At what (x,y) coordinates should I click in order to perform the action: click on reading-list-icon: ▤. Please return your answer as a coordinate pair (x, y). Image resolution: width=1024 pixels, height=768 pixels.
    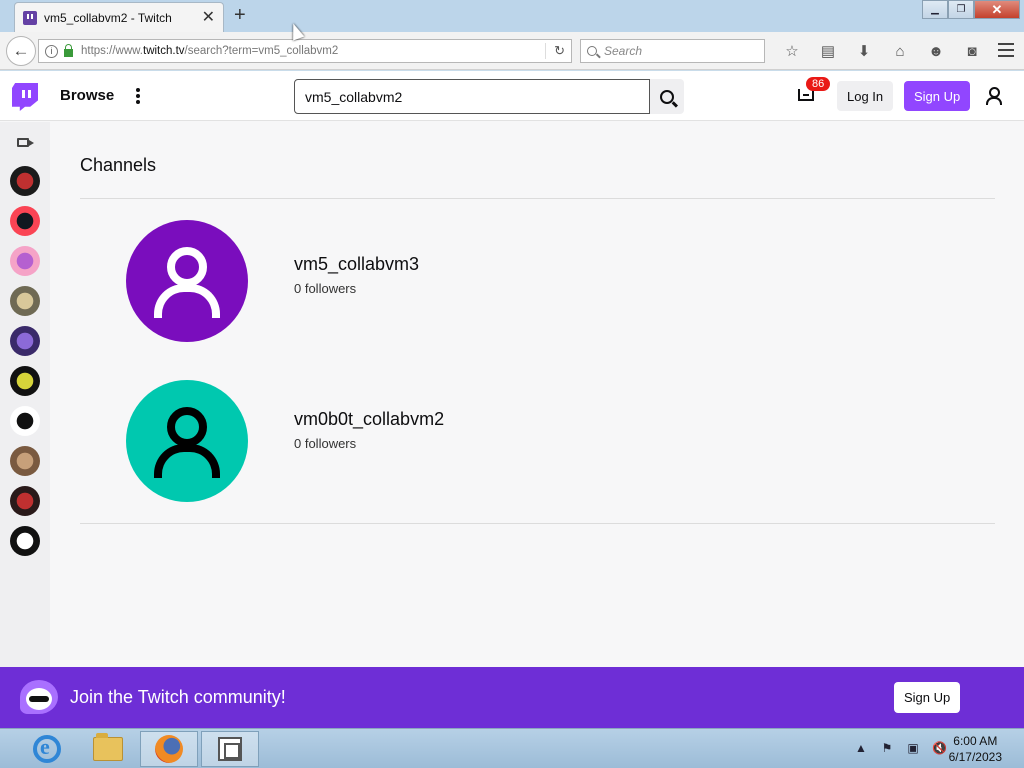
    Looking at the image, I should click on (828, 51).